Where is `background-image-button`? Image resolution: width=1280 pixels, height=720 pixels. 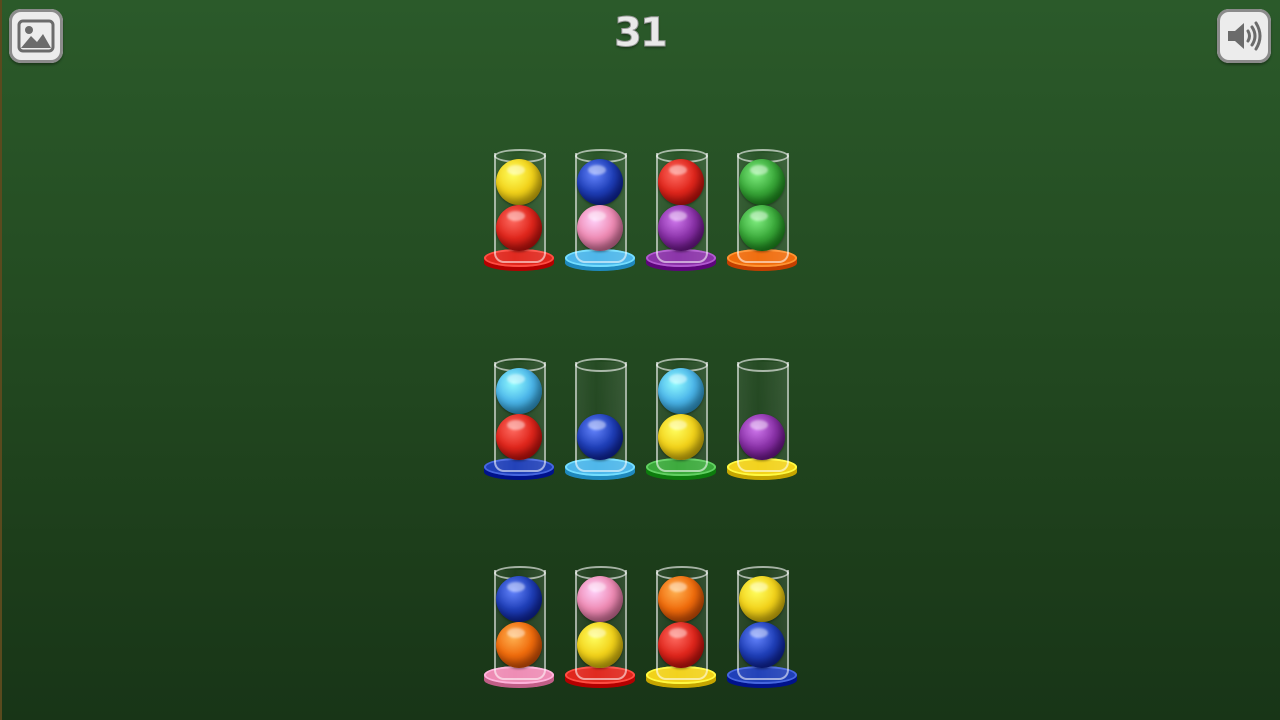
background-image-button is located at coordinates (36, 36).